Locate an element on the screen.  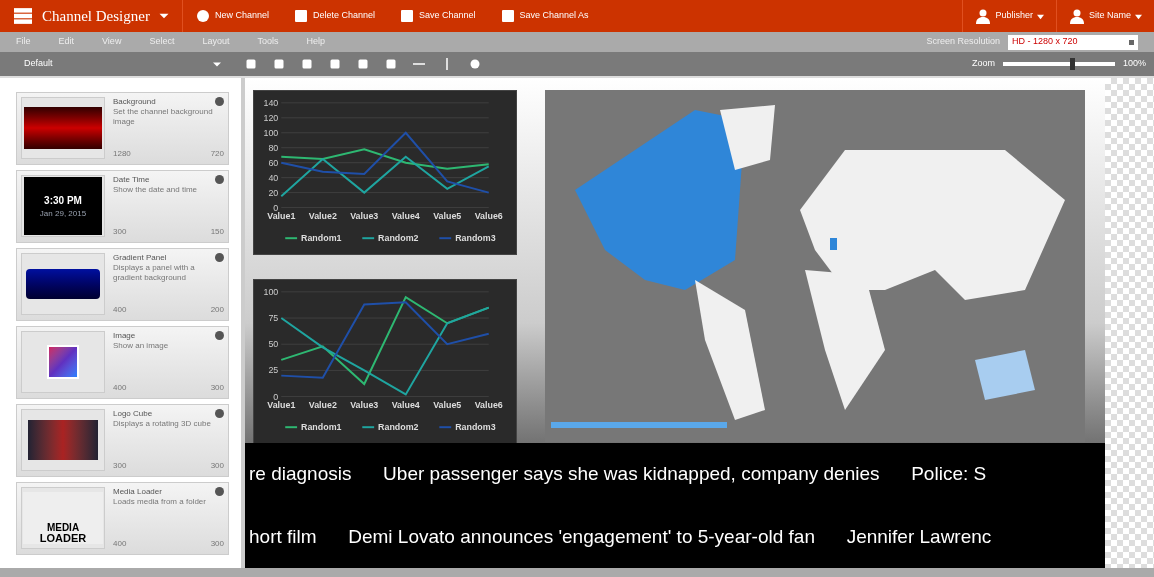
y-tick-label: 60 is located at coordinates (273, 162).